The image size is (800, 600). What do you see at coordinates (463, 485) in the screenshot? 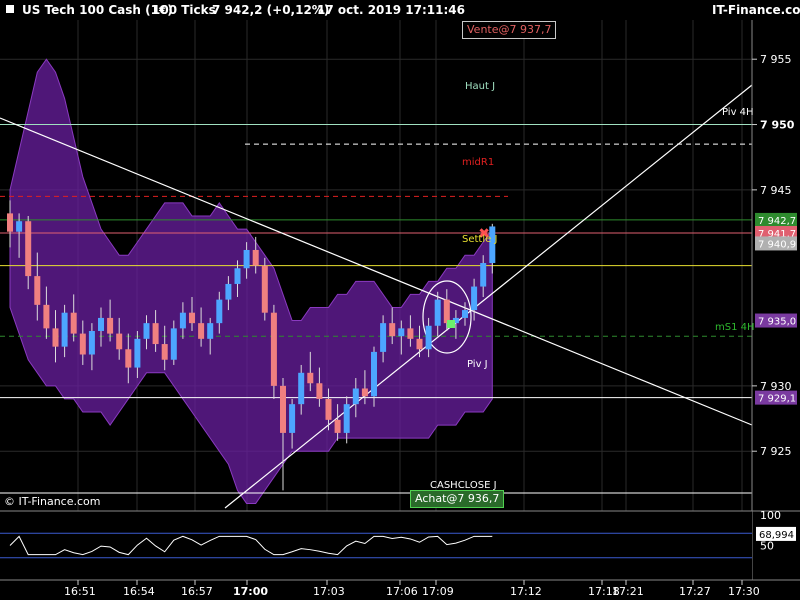
I see `cashclose-j-label: CASHCLOSE J` at bounding box center [463, 485].